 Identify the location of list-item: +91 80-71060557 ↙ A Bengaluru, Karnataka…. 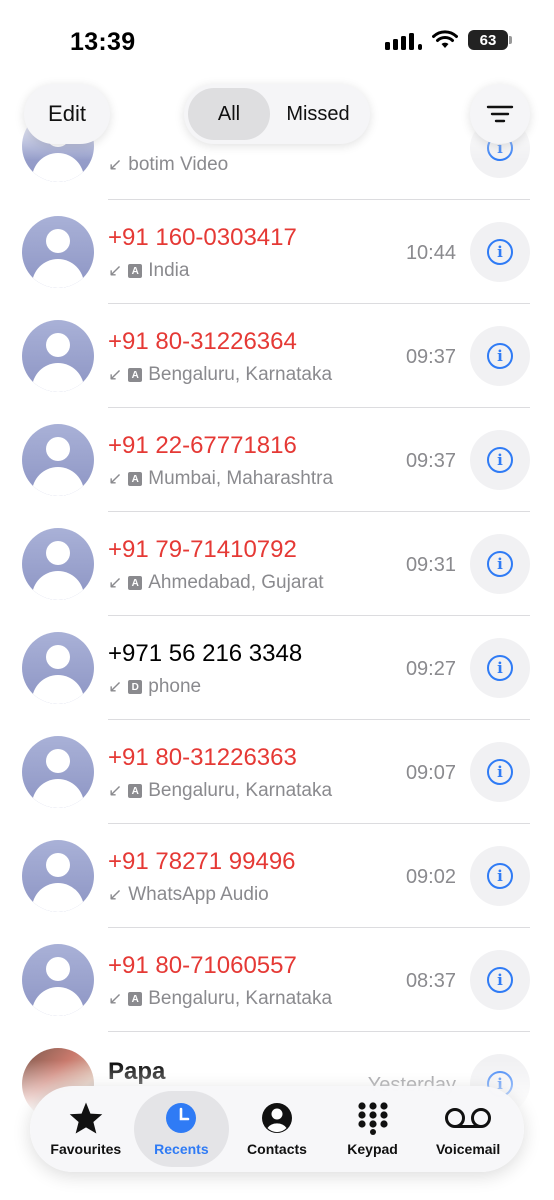
(277, 980).